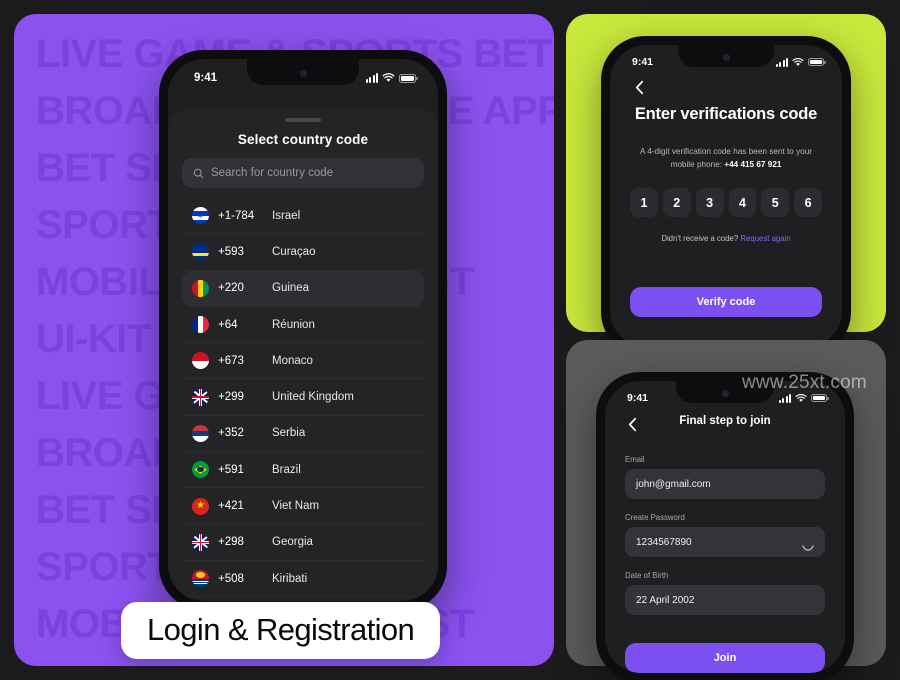  Describe the element at coordinates (289, 433) in the screenshot. I see `country-name: Serbia` at that location.